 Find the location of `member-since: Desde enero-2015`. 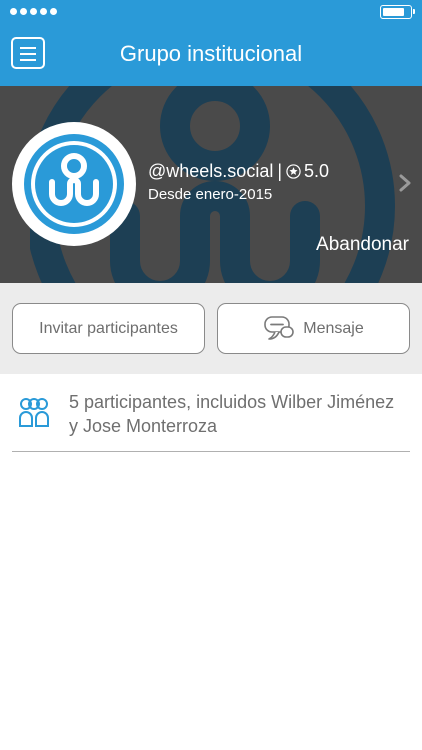

member-since: Desde enero-2015 is located at coordinates (210, 194).